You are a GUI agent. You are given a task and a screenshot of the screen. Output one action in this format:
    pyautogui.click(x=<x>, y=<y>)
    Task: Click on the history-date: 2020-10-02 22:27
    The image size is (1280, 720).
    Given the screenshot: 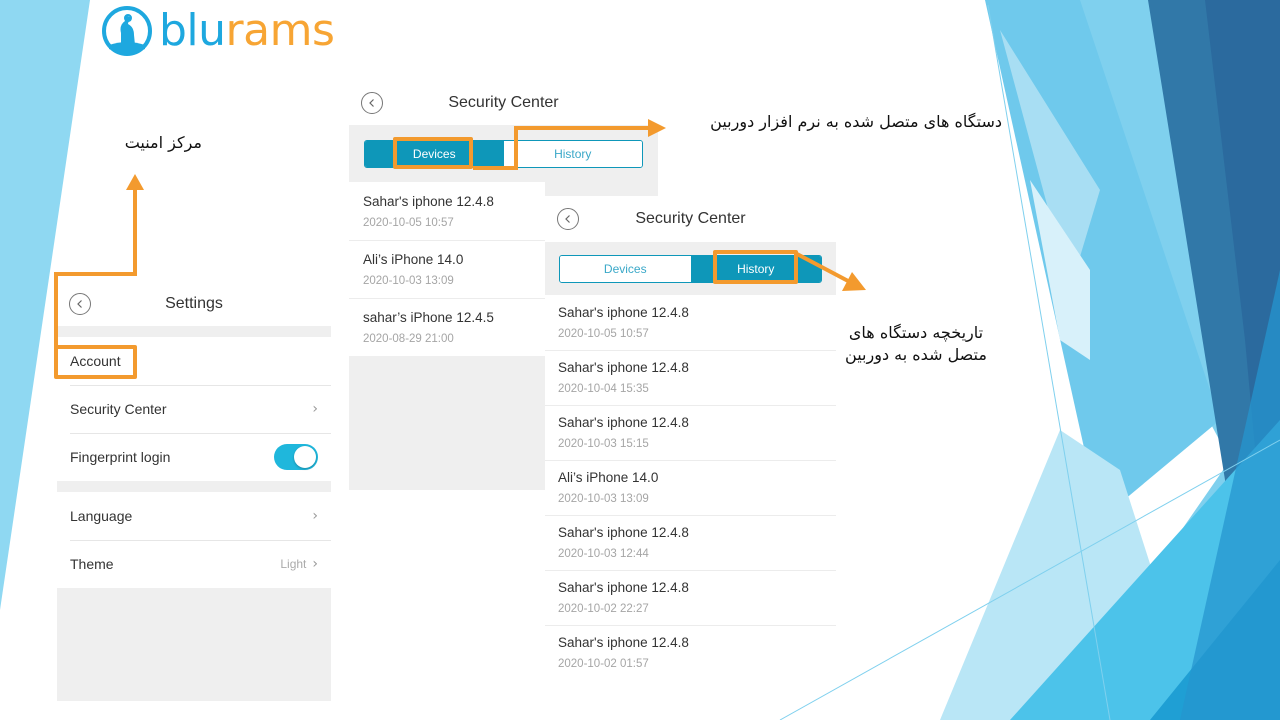 What is the action you would take?
    pyautogui.click(x=603, y=609)
    